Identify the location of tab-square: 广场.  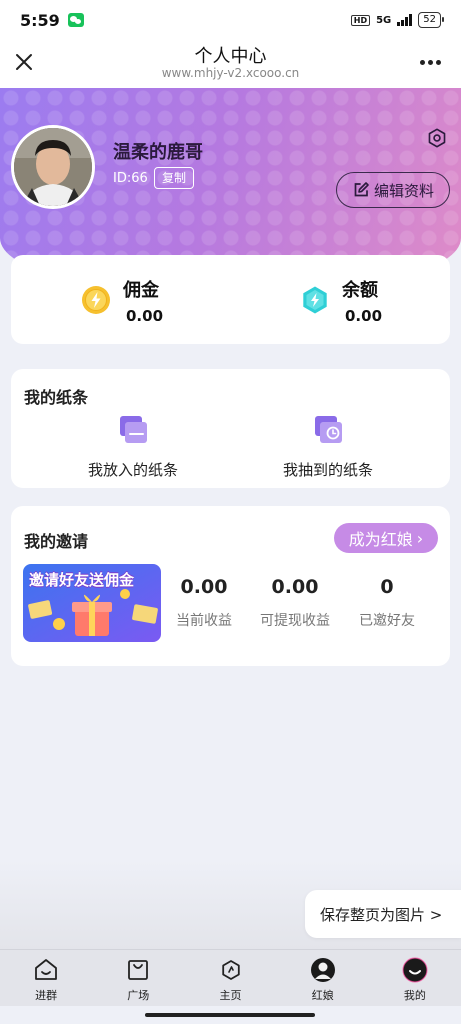
(138, 978).